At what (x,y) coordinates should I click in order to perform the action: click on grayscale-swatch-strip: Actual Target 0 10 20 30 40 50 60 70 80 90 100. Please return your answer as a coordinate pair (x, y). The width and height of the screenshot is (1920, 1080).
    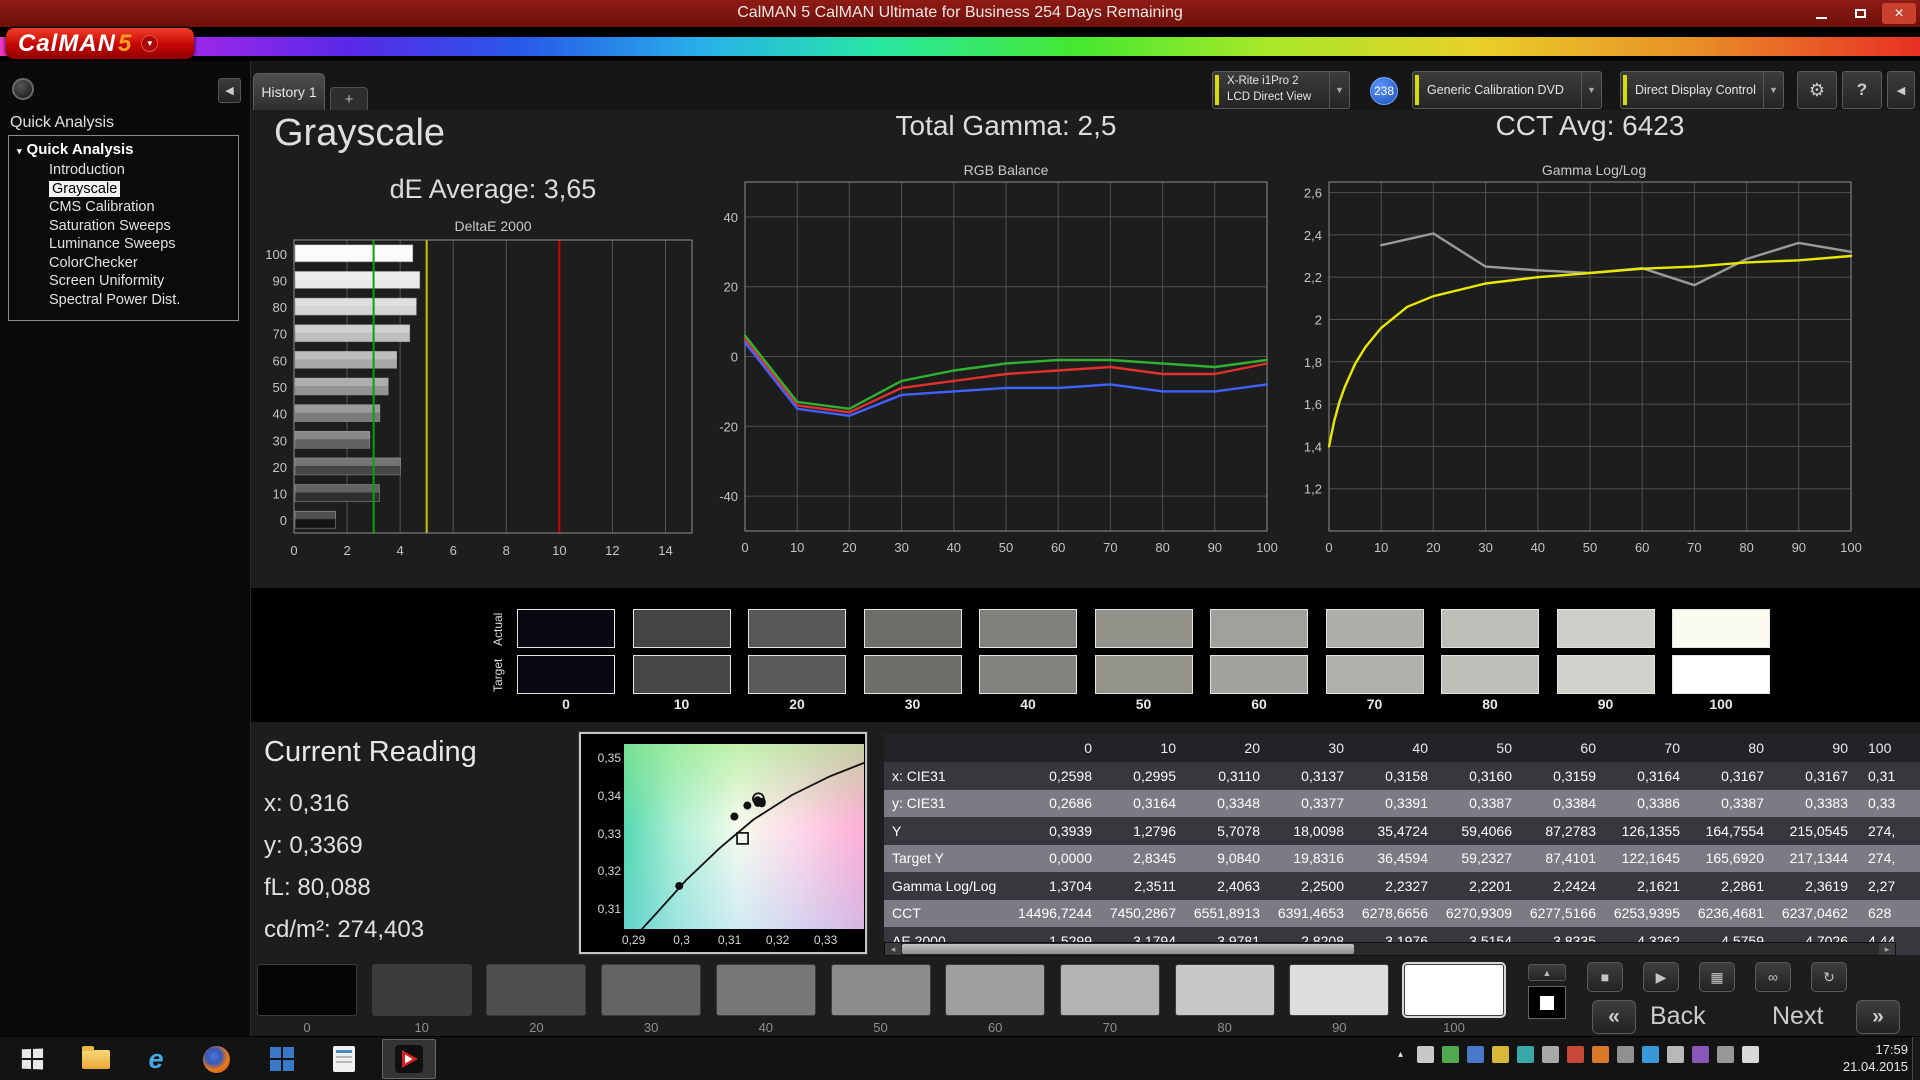
    Looking at the image, I should click on (1085, 655).